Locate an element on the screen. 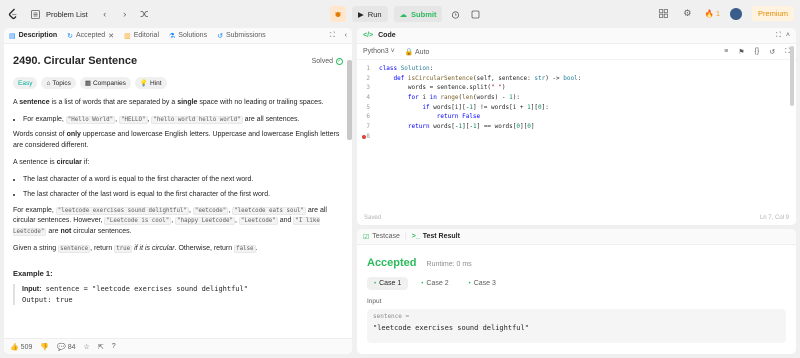 The height and width of the screenshot is (358, 800). settings-gear-icon: ⚙ is located at coordinates (687, 14).